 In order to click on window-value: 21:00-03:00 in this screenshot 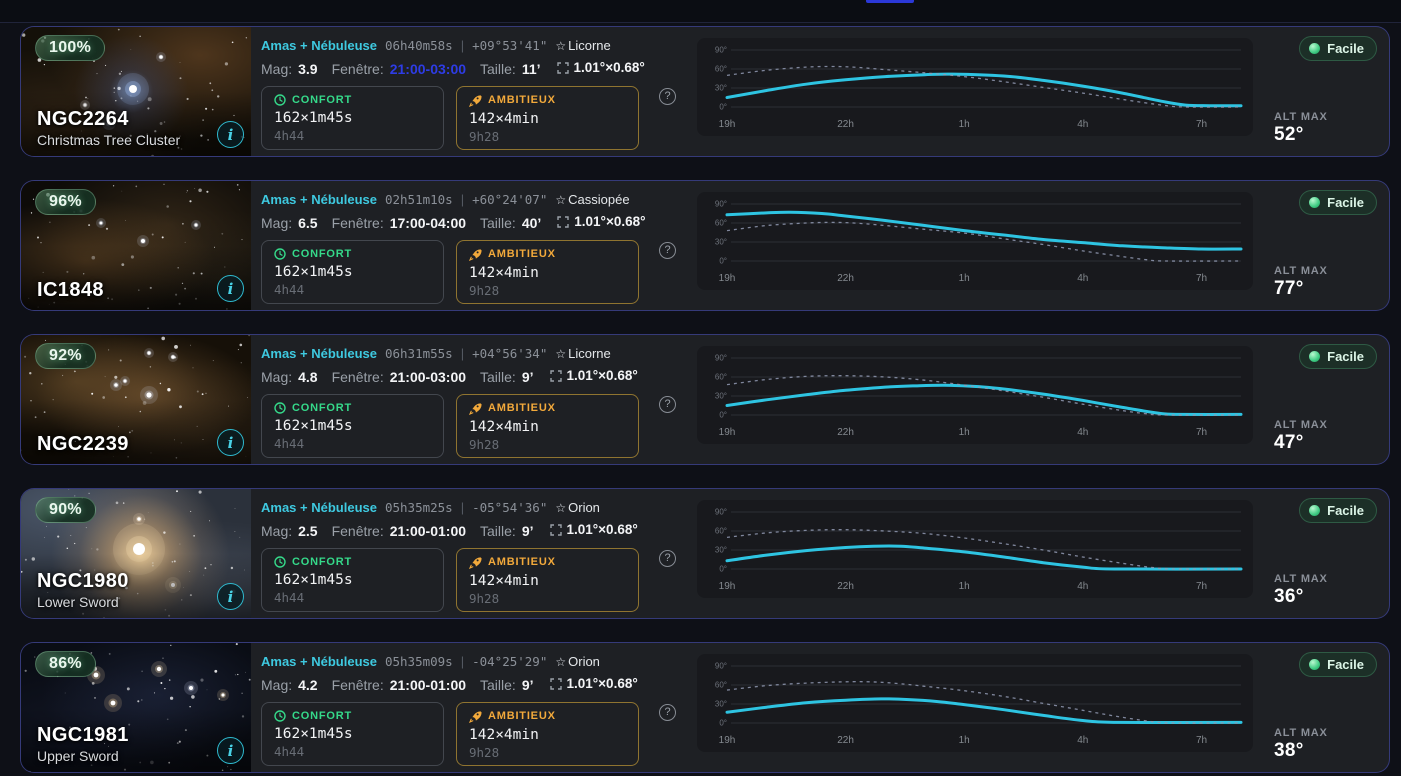, I will do `click(428, 68)`.